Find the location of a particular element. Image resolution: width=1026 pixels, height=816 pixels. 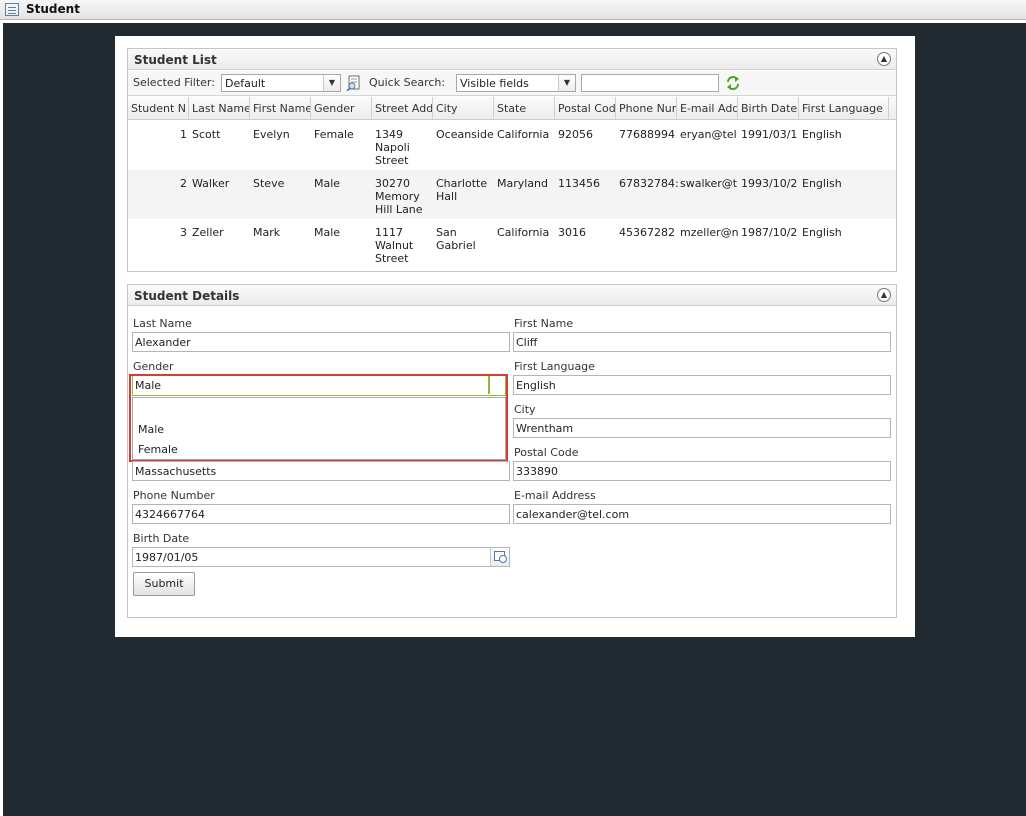

state-field: Massachusetts is located at coordinates (321, 471).